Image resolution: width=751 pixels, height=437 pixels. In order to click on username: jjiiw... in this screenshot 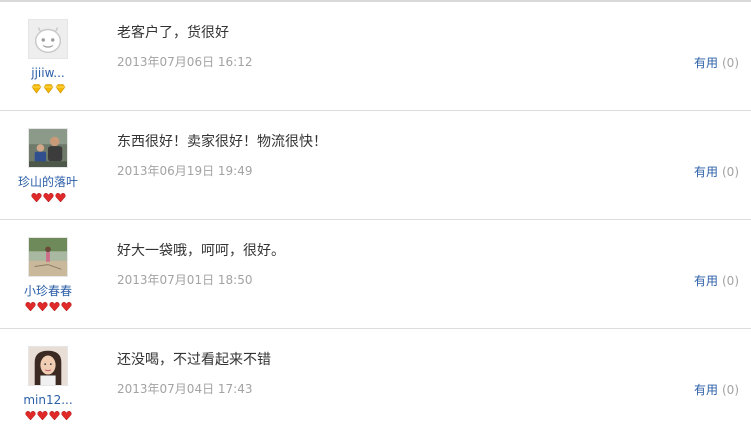, I will do `click(48, 73)`.